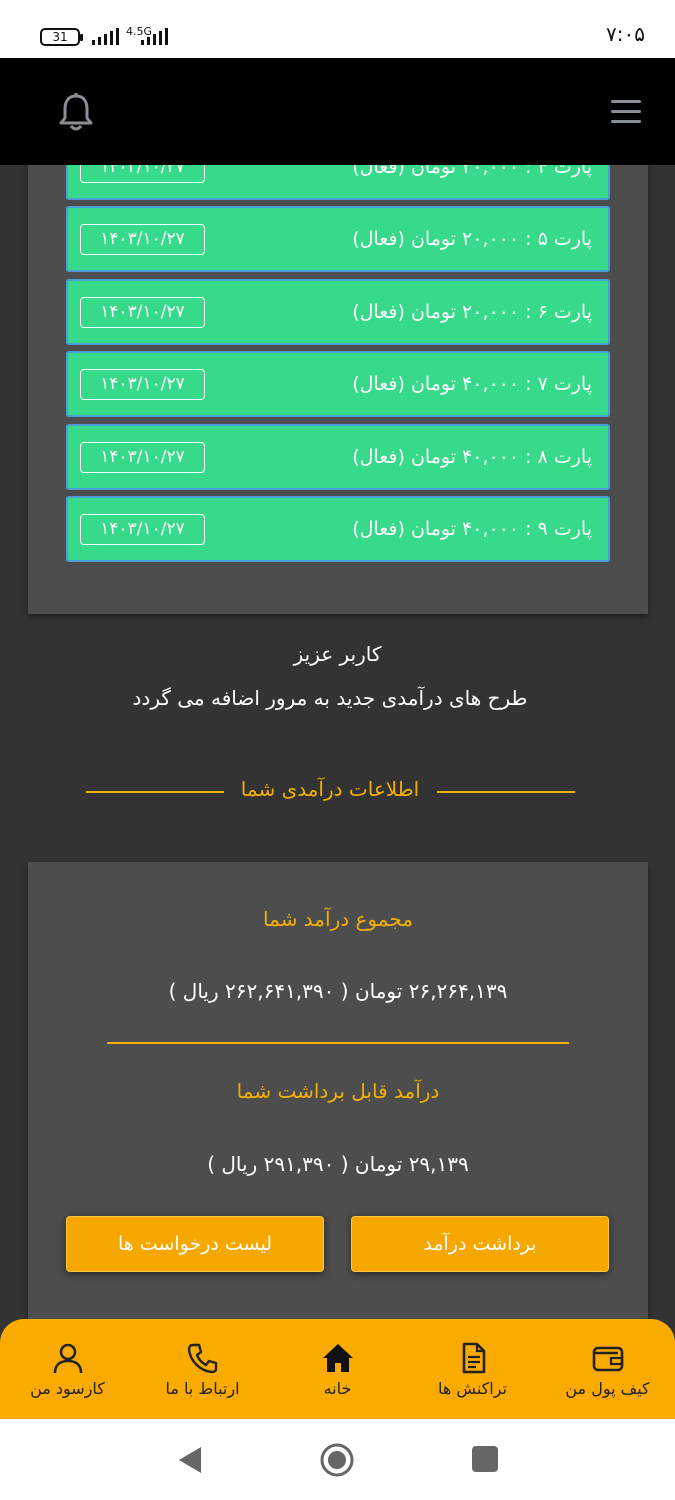 This screenshot has height=1500, width=675. What do you see at coordinates (338, 384) in the screenshot?
I see `part-item-7: پارت ۷ : ۴۰,۰۰۰ تومان (فعال) ۱۴۰۳/۱۰/۲۷` at bounding box center [338, 384].